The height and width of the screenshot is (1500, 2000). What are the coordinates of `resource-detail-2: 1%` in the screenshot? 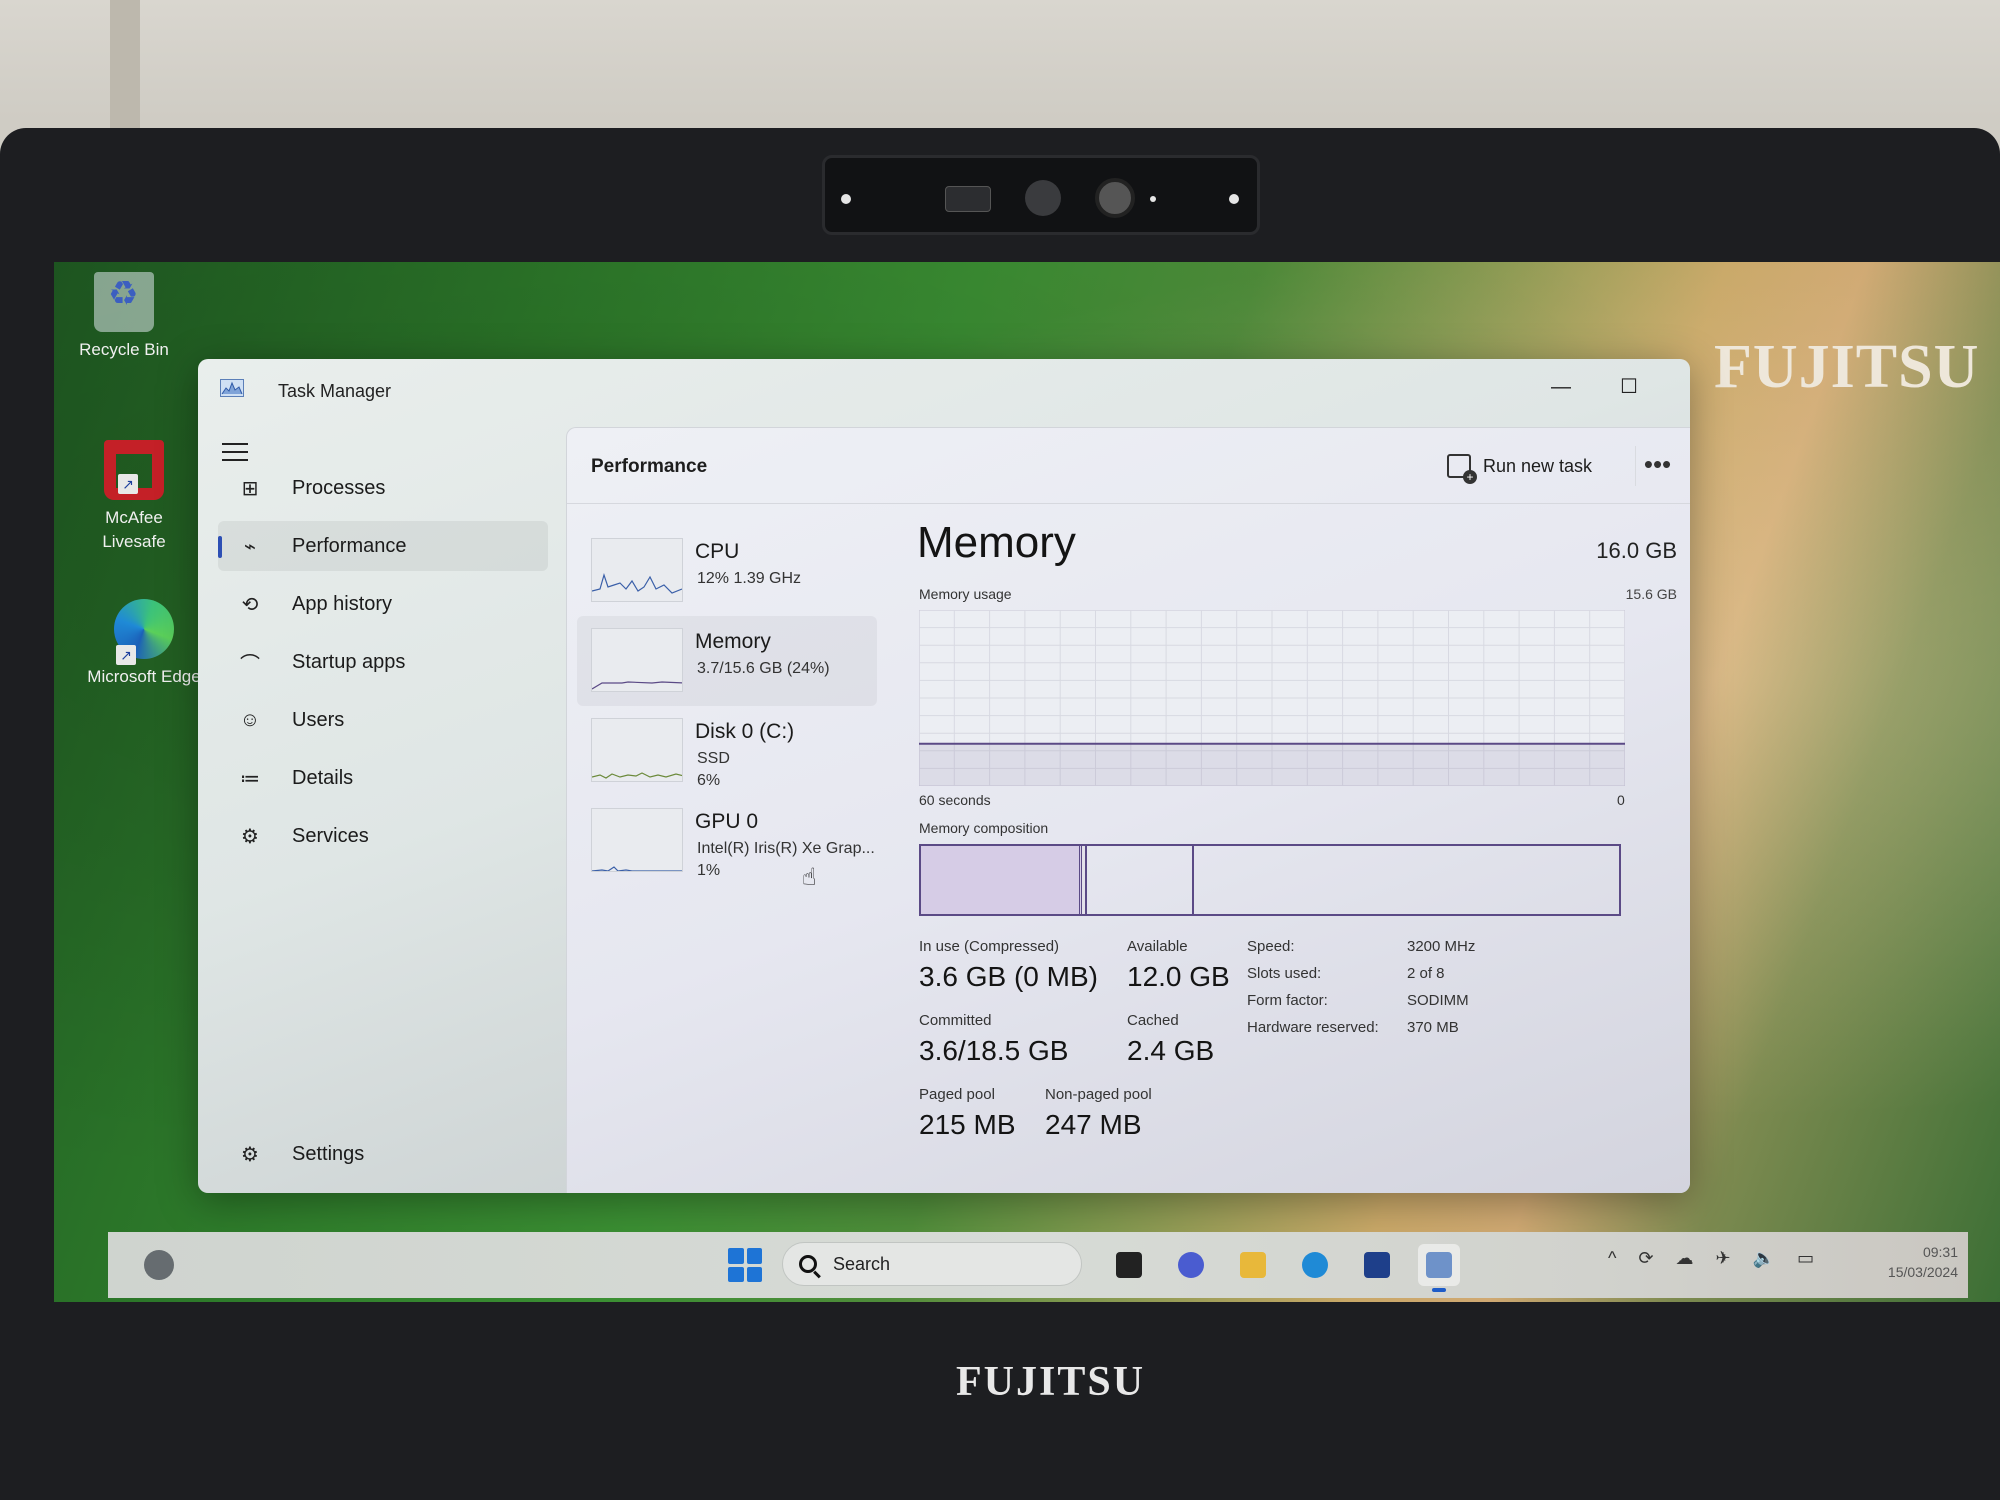 It's located at (709, 870).